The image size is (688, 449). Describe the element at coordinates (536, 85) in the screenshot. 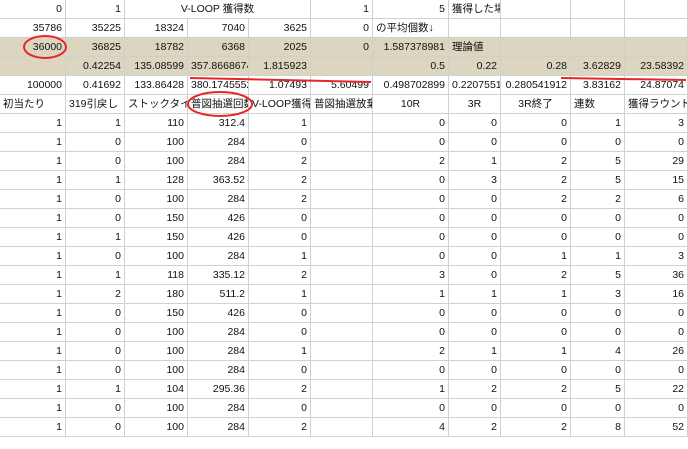

I see `sheet-cell: 0.280541912` at that location.